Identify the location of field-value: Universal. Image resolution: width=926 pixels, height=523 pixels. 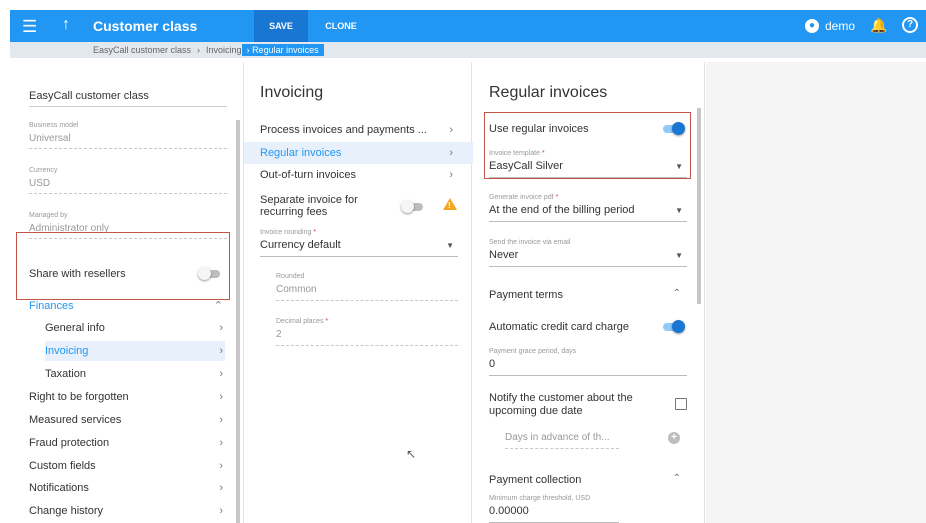
(128, 141).